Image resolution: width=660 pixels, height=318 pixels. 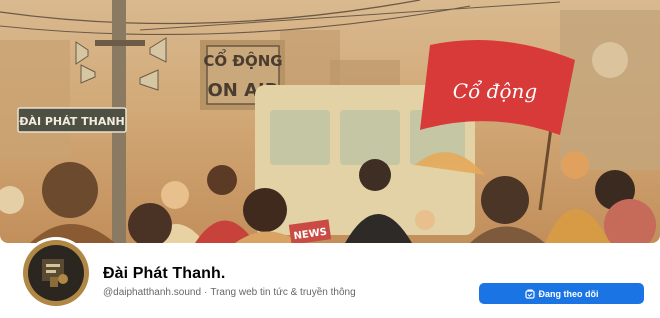 What do you see at coordinates (242, 59) in the screenshot?
I see `billboard-top-text: CỔ ĐỘNG` at bounding box center [242, 59].